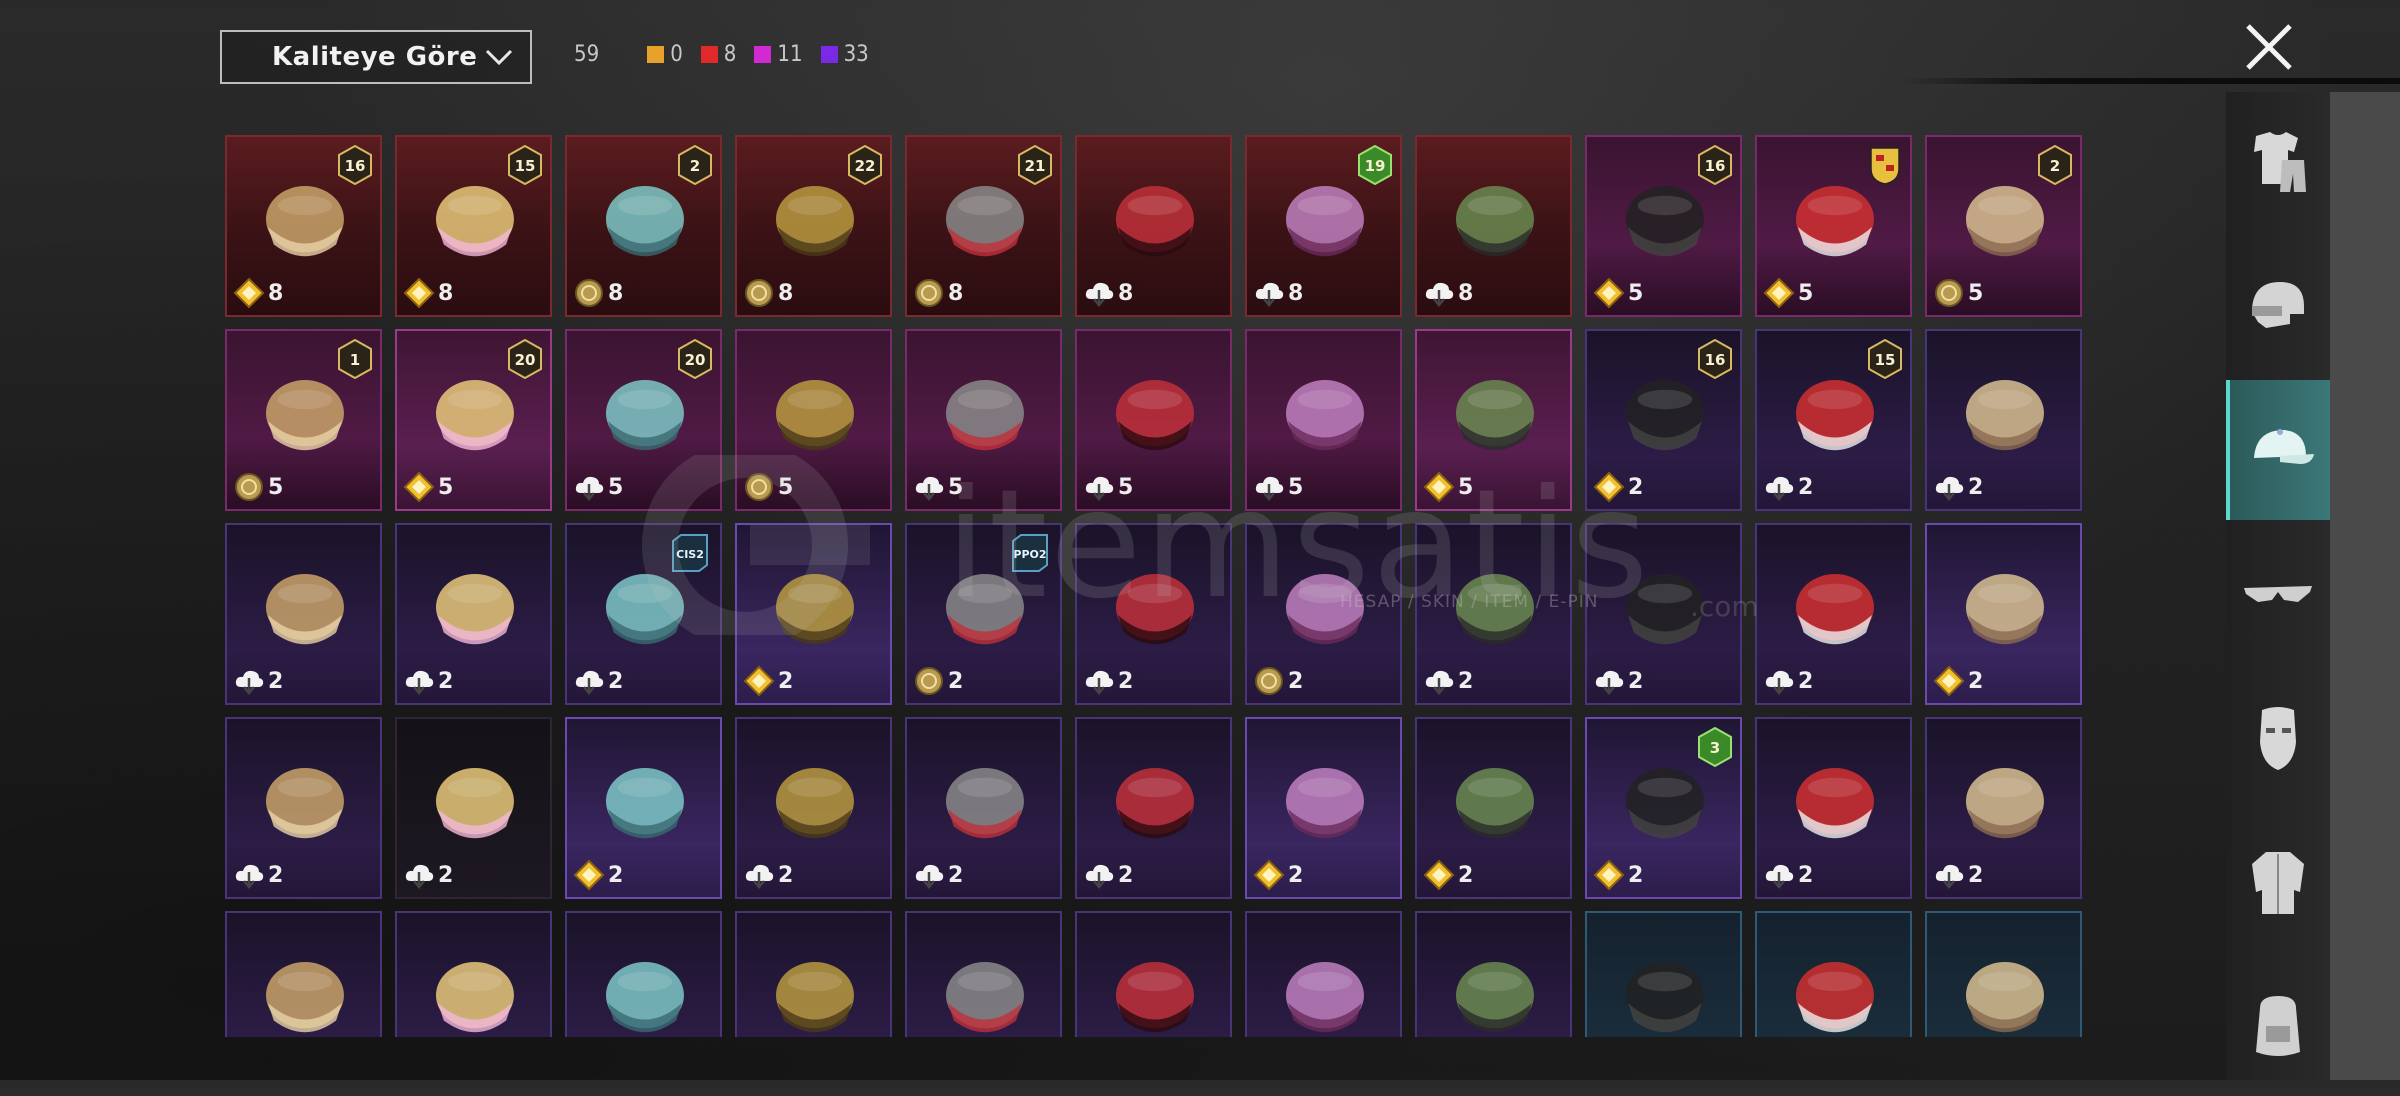  Describe the element at coordinates (2278, 162) in the screenshot. I see `tab-outfit` at that location.